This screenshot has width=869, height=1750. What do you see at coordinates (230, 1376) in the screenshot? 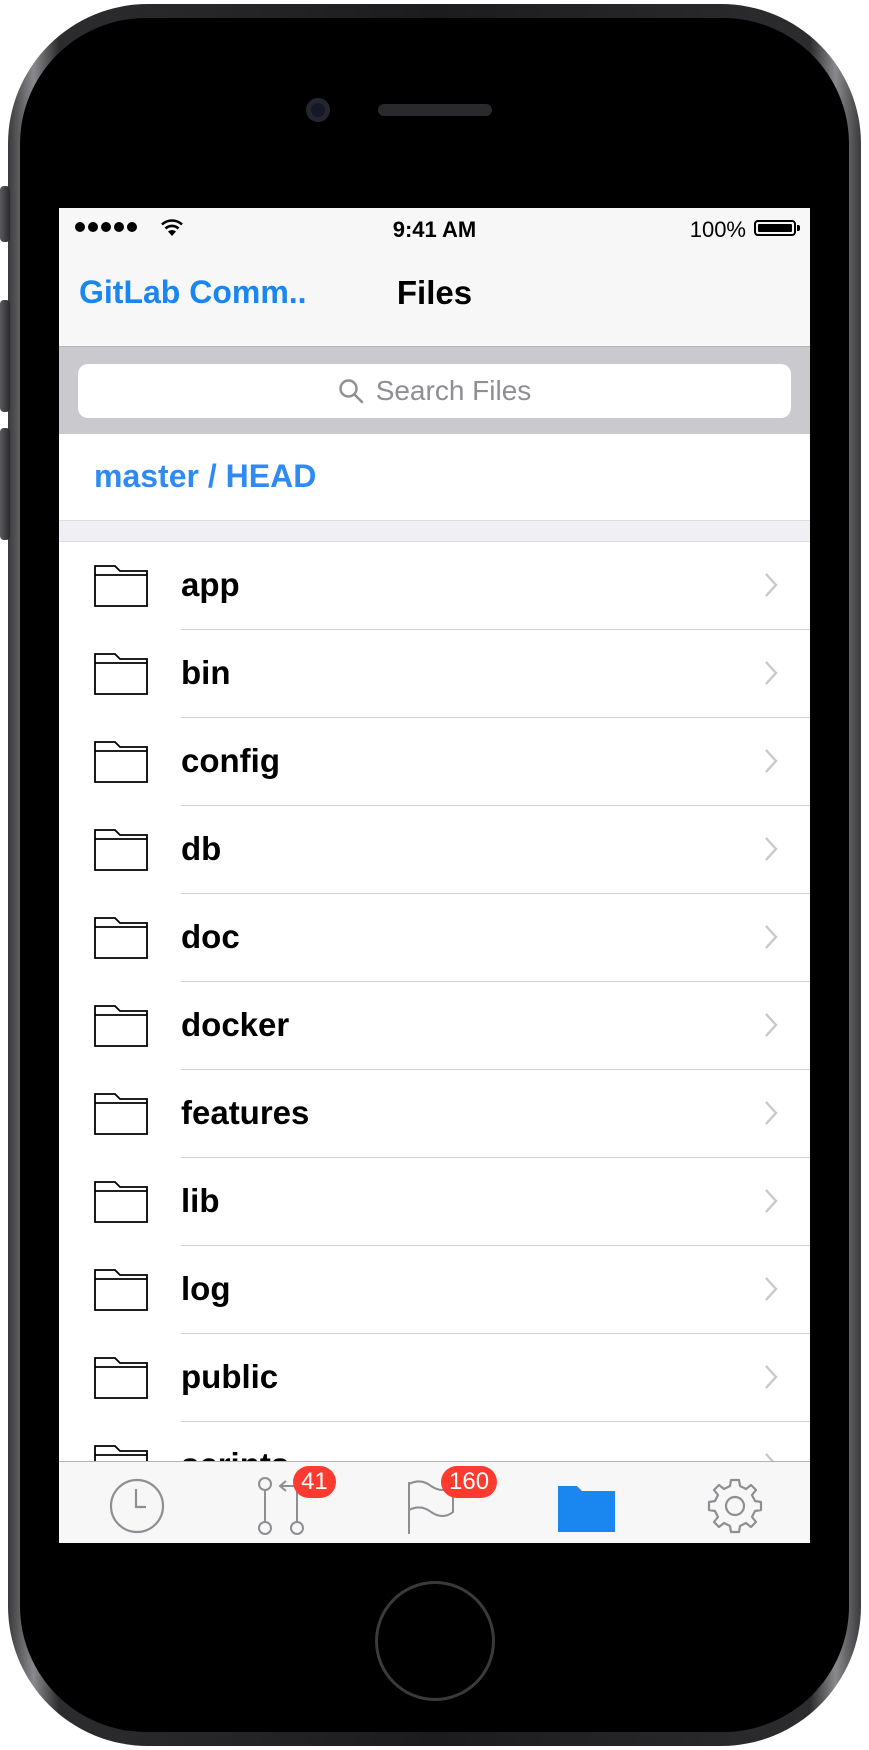
I see `file-name: public` at bounding box center [230, 1376].